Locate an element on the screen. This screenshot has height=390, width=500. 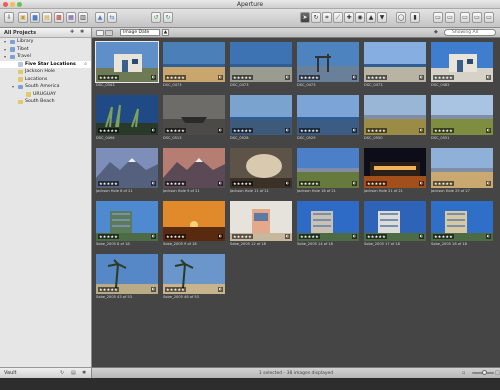
panel-gear-icon: ✱ is located at coordinates (84, 373).